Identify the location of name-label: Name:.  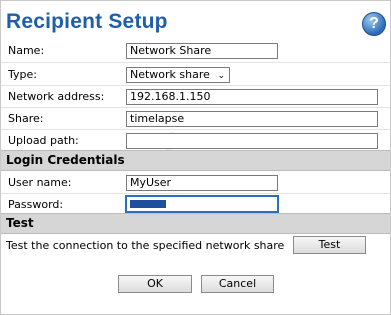
(26, 50).